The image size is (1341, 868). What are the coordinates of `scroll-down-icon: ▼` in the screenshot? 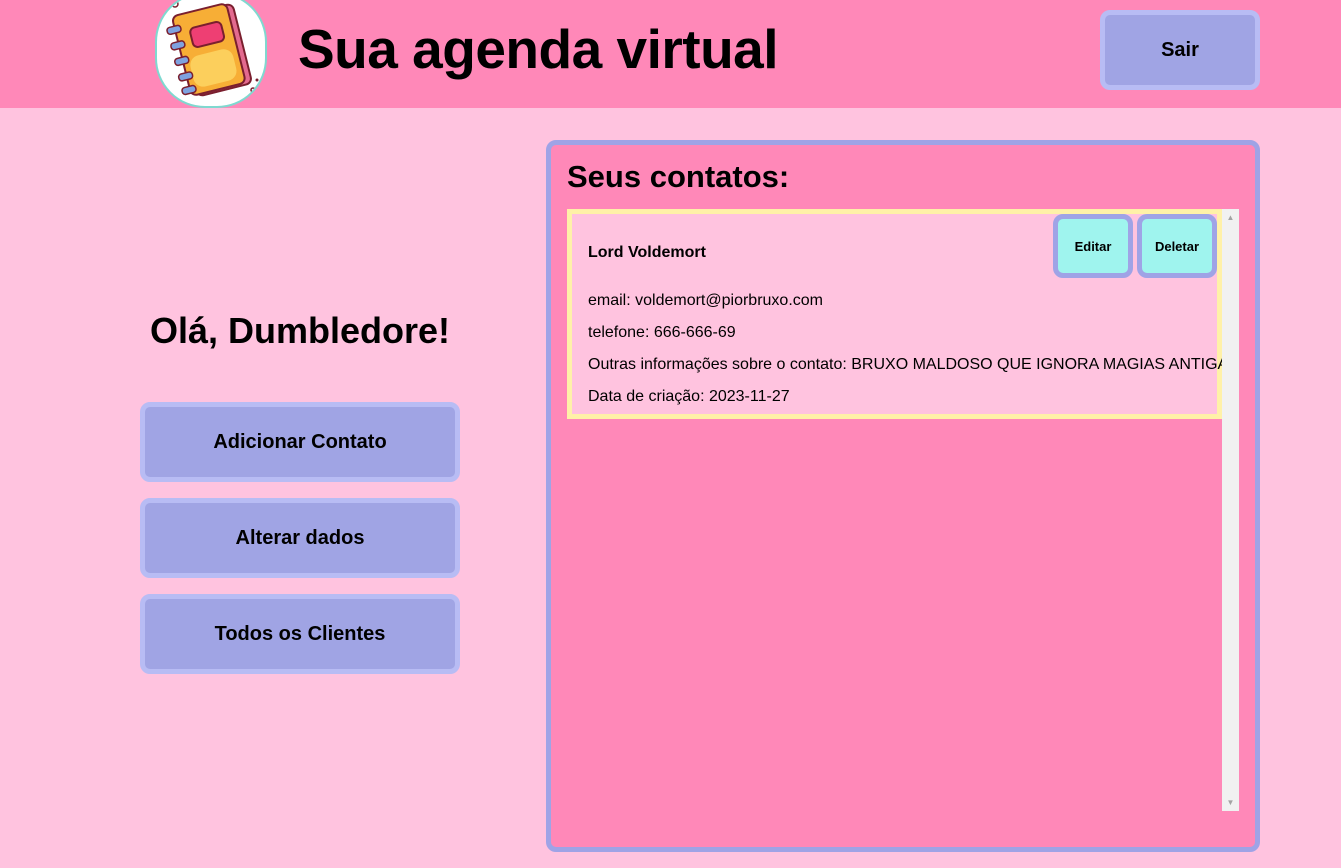 It's located at (1230, 802).